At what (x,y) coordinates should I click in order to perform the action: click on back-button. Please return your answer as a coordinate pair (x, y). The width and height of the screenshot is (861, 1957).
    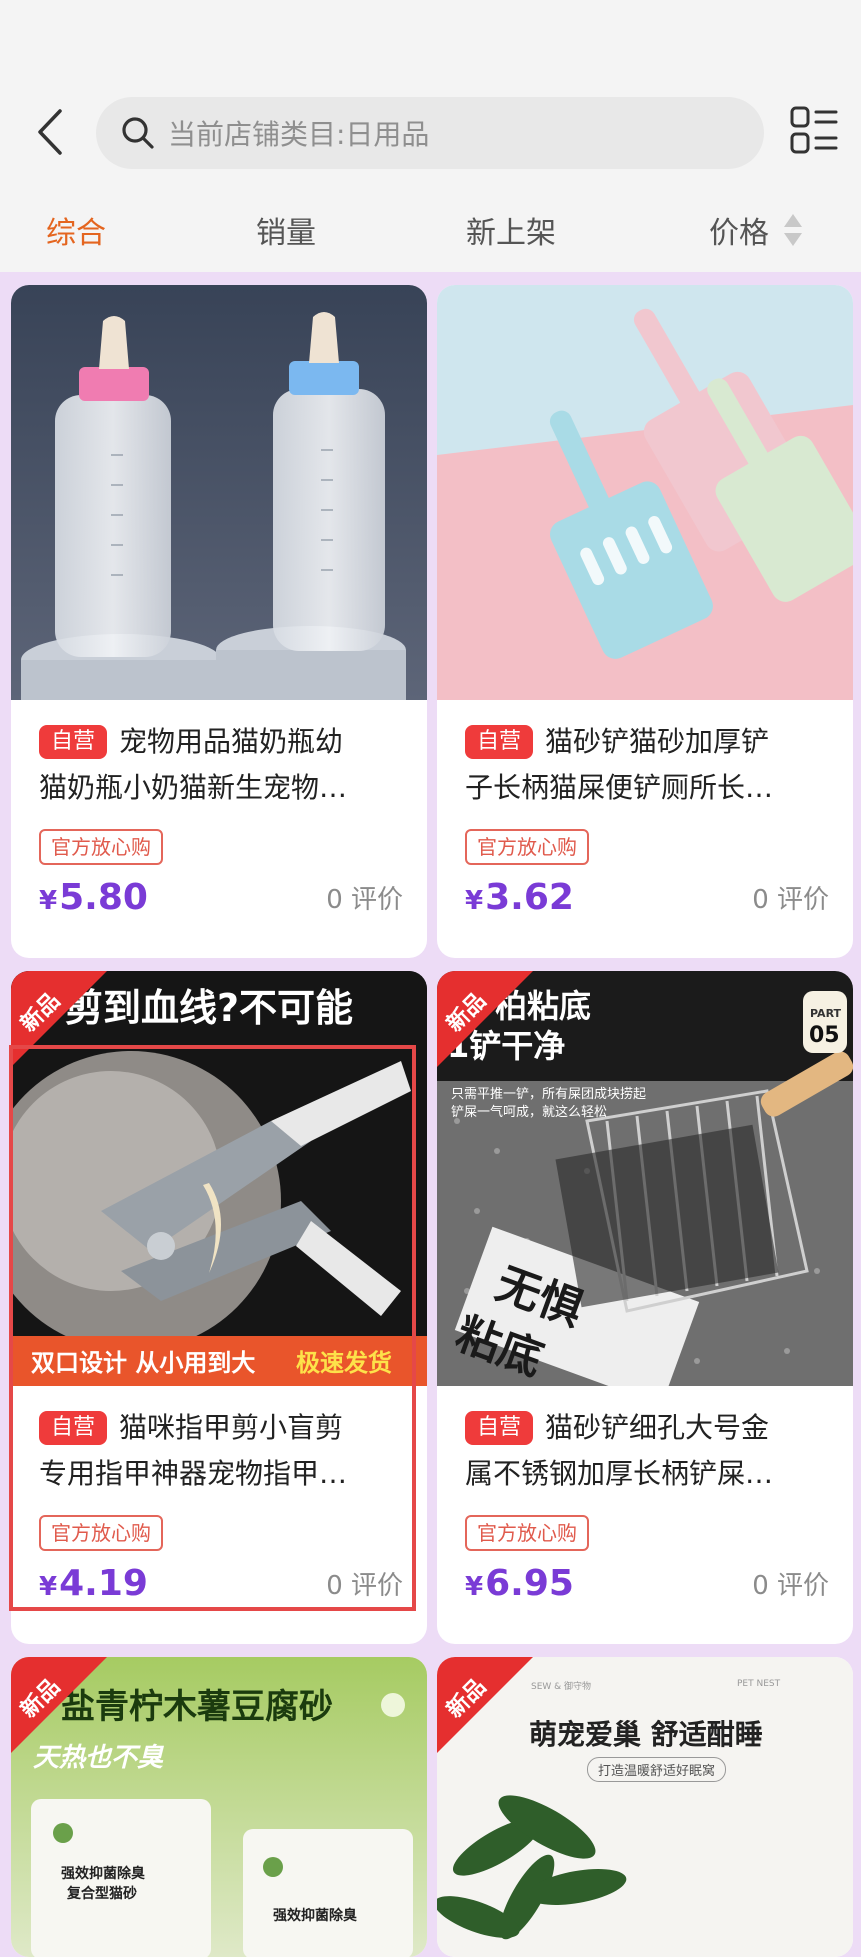
    Looking at the image, I should click on (50, 132).